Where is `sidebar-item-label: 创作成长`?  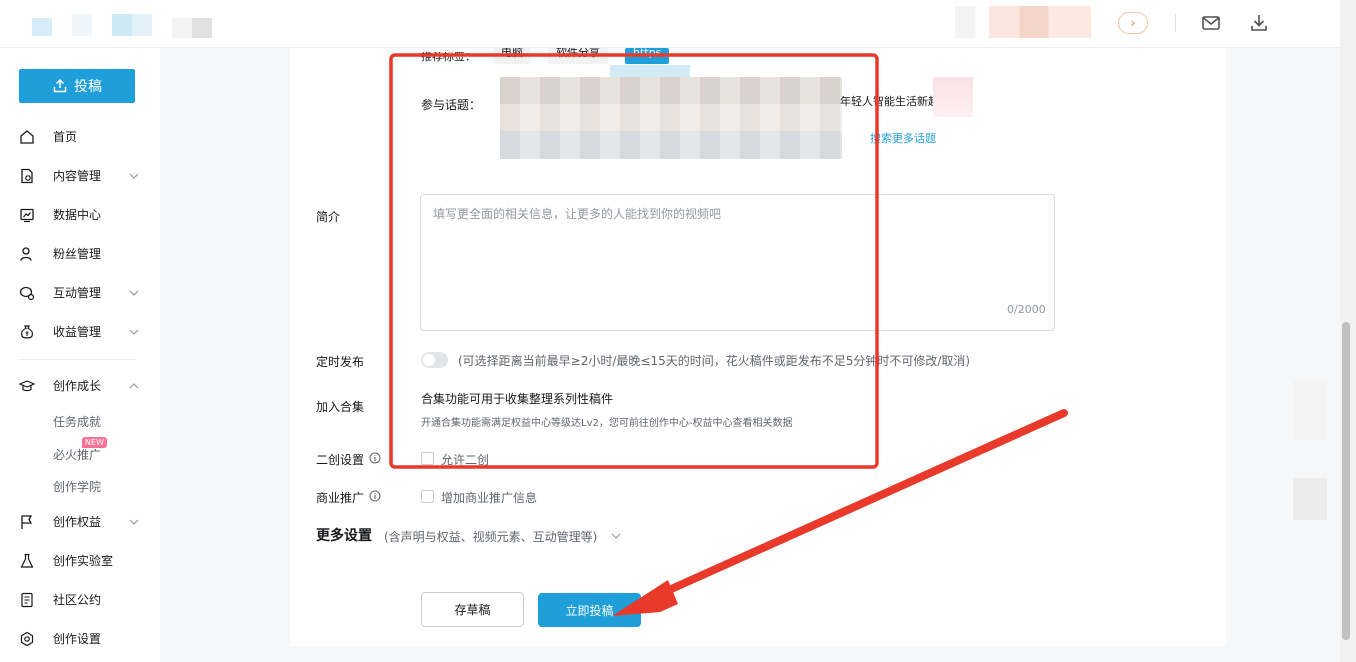
sidebar-item-label: 创作成长 is located at coordinates (77, 386).